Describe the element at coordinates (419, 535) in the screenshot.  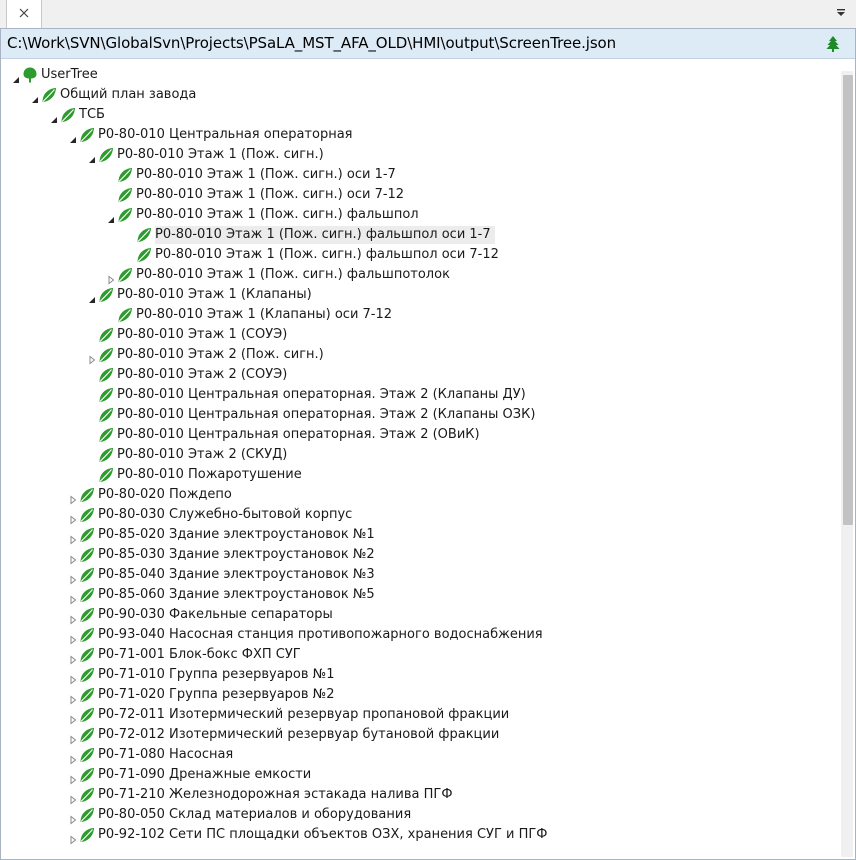
I see `tree-node: Р0-85-020 Здание электроустановок №1` at that location.